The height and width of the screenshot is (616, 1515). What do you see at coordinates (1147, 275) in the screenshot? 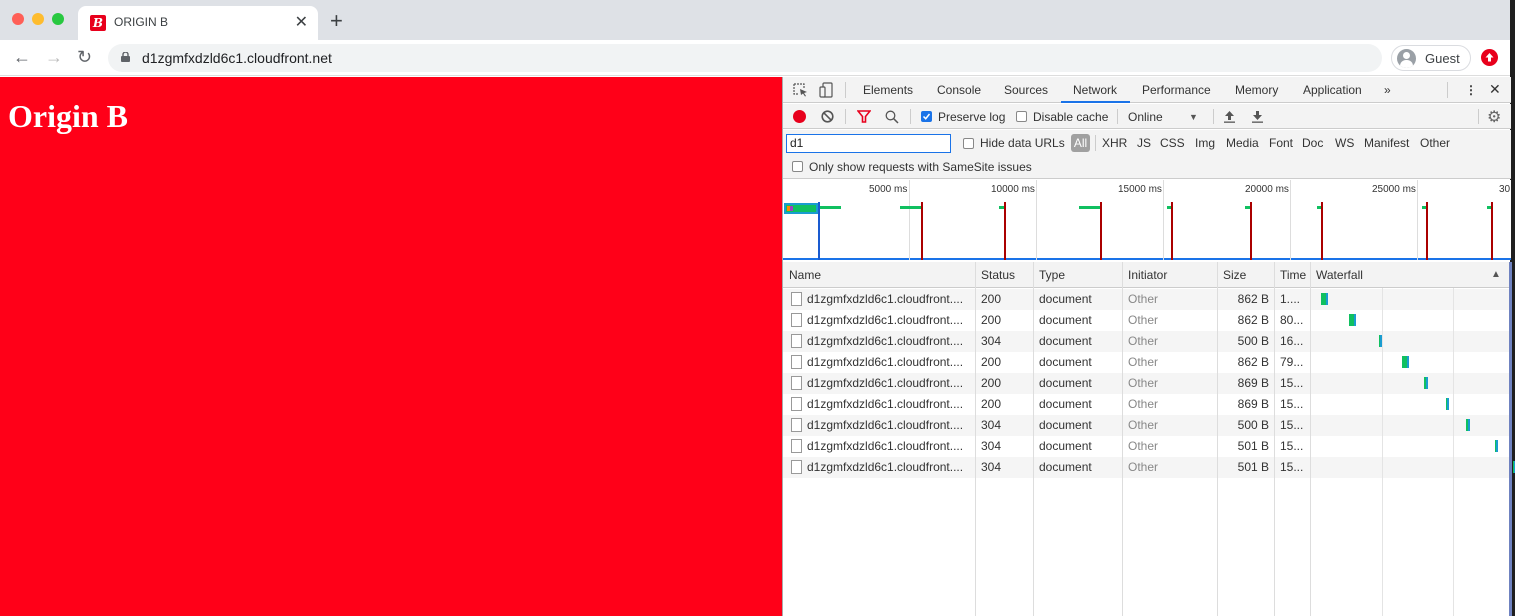
I see `column-header-initiator: Initiator` at bounding box center [1147, 275].